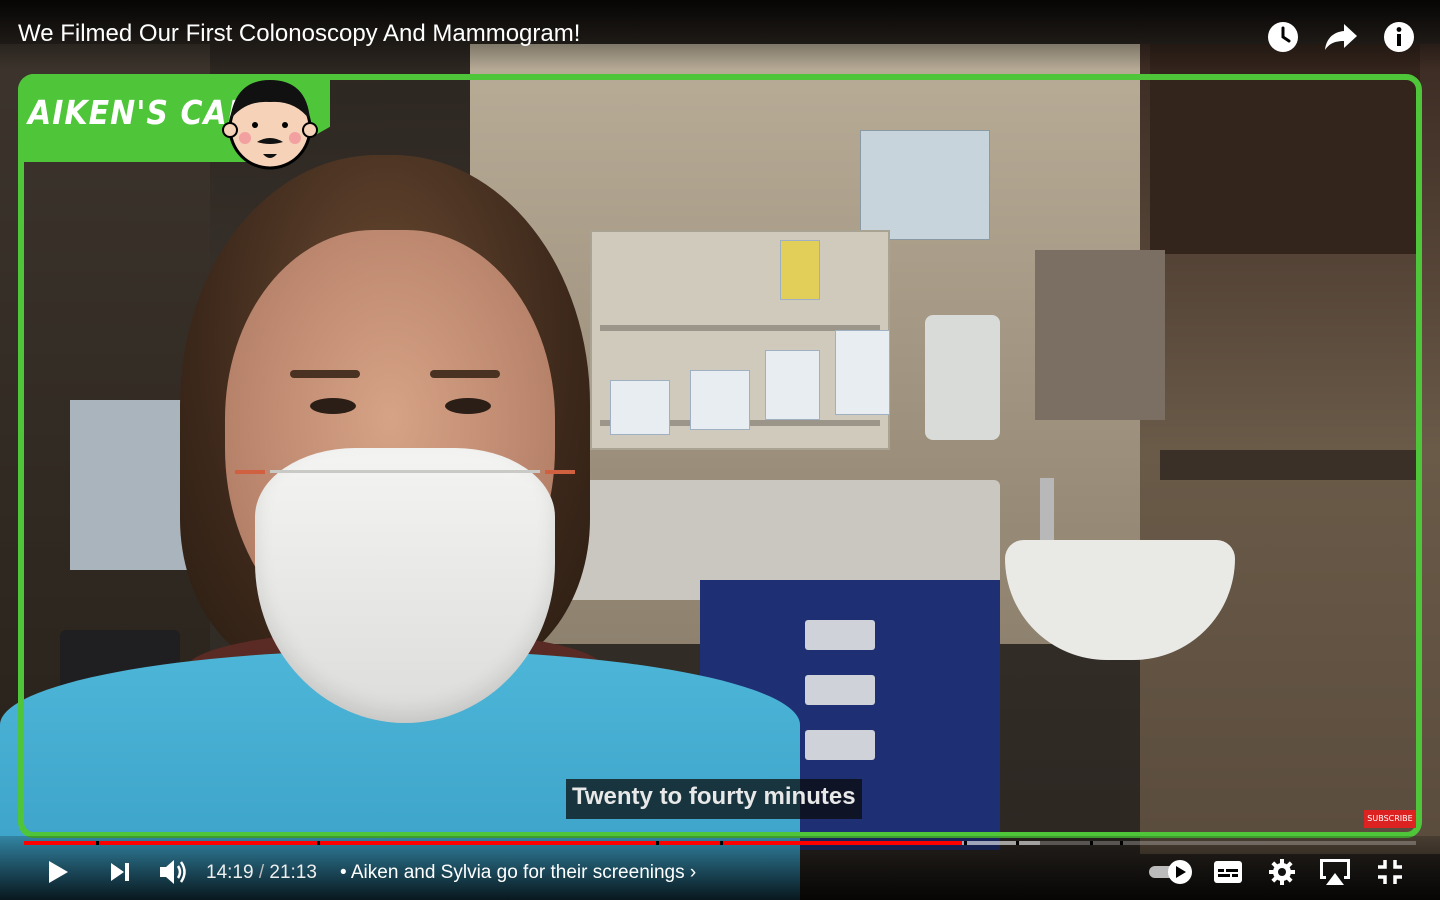  What do you see at coordinates (293, 872) in the screenshot?
I see `duration: 21:13` at bounding box center [293, 872].